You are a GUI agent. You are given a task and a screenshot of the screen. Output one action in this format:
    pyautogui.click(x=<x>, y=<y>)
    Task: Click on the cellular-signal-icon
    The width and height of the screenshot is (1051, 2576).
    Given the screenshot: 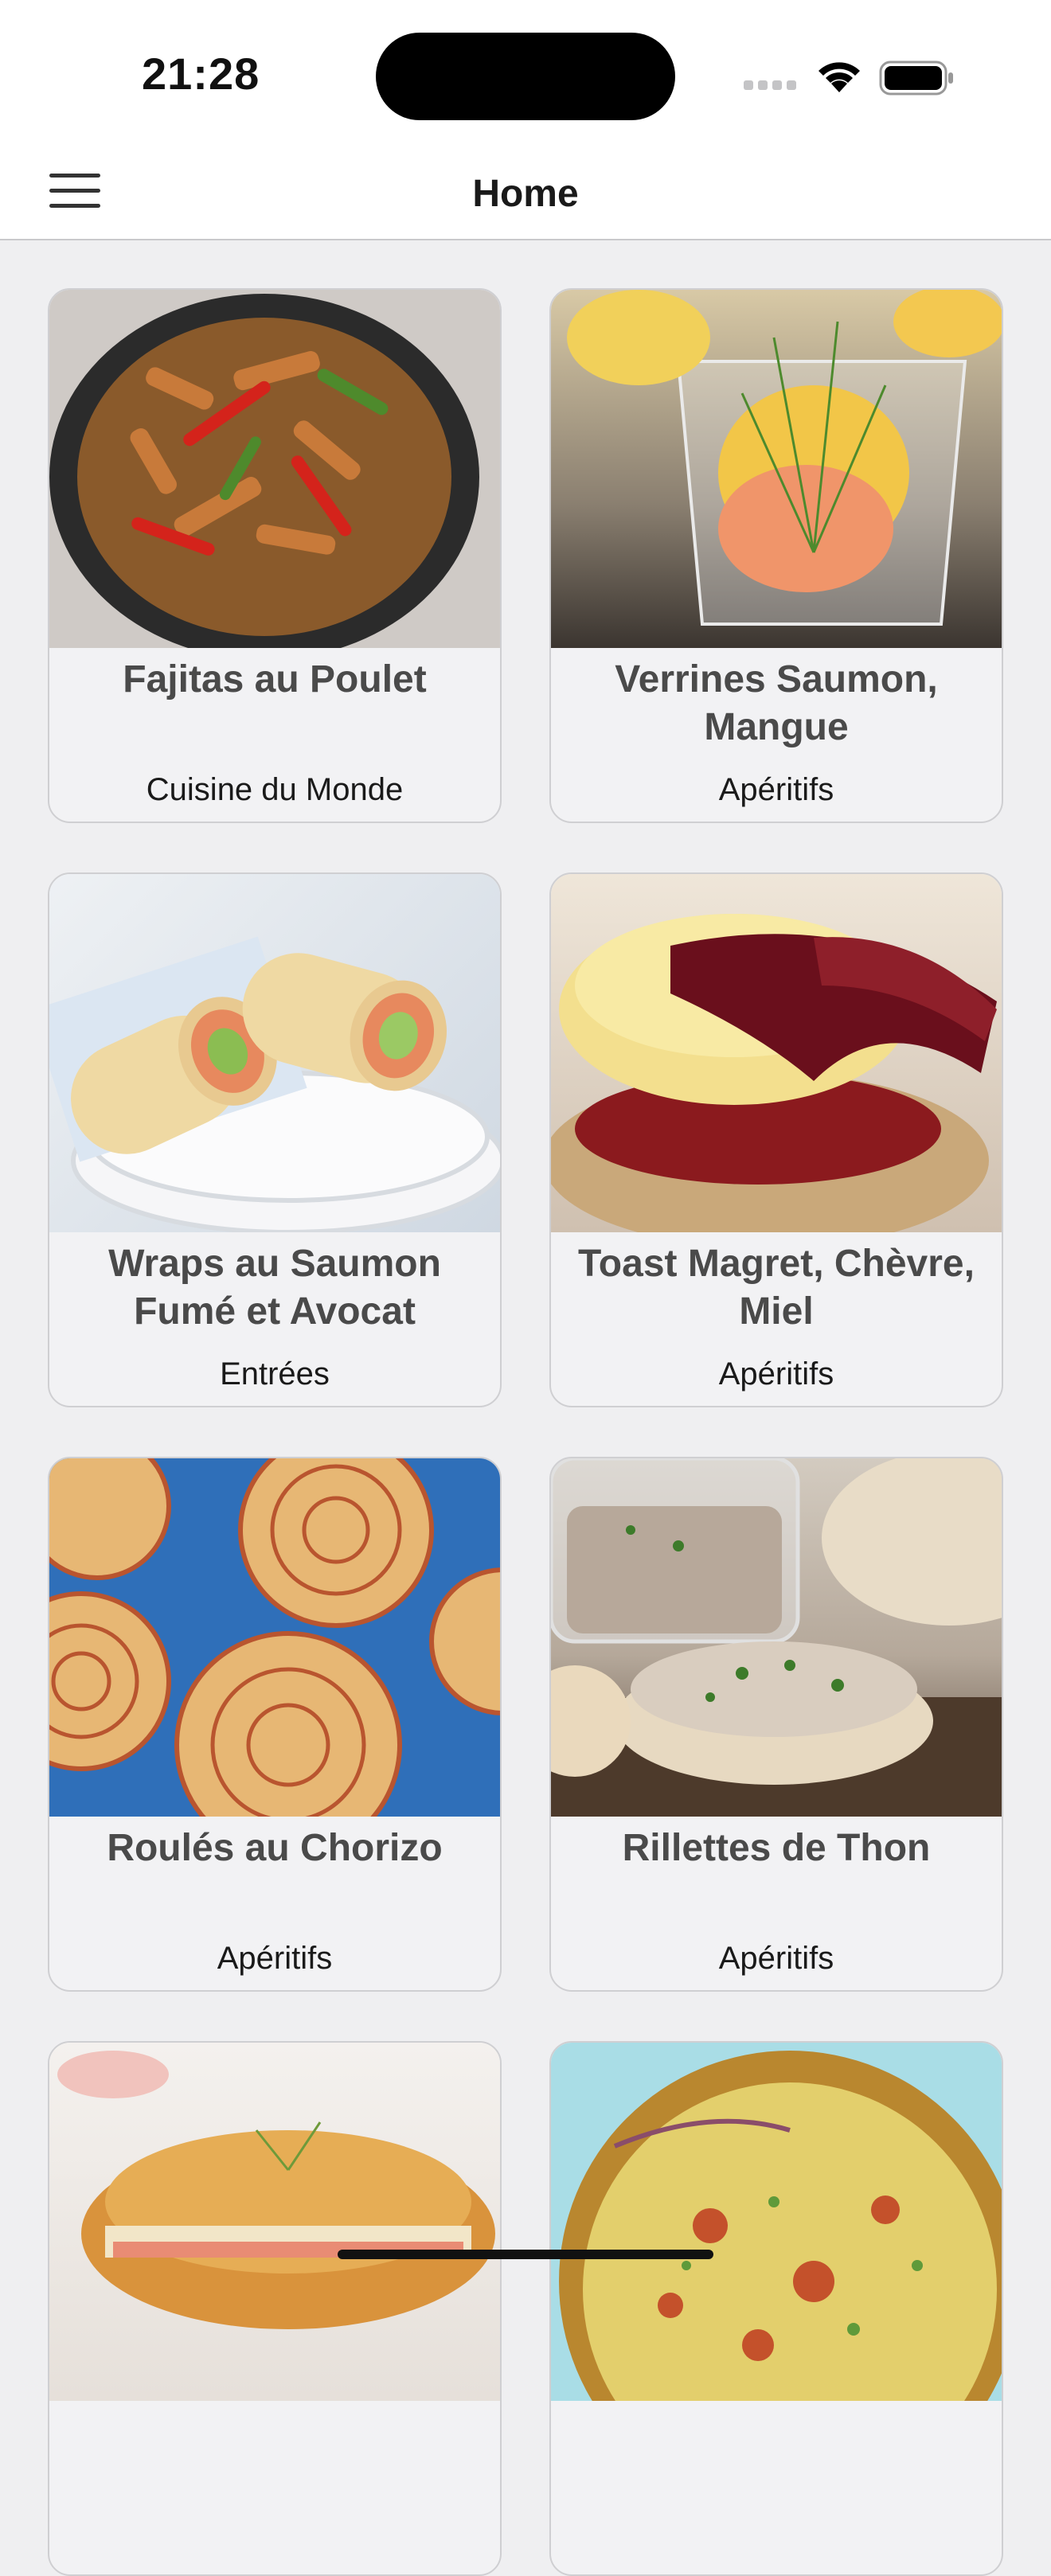 What is the action you would take?
    pyautogui.click(x=772, y=87)
    